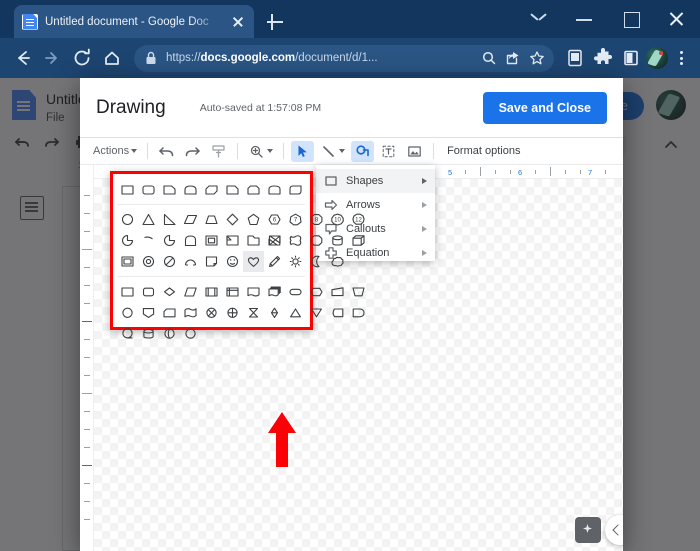  Describe the element at coordinates (489, 58) in the screenshot. I see `search-icon` at that location.